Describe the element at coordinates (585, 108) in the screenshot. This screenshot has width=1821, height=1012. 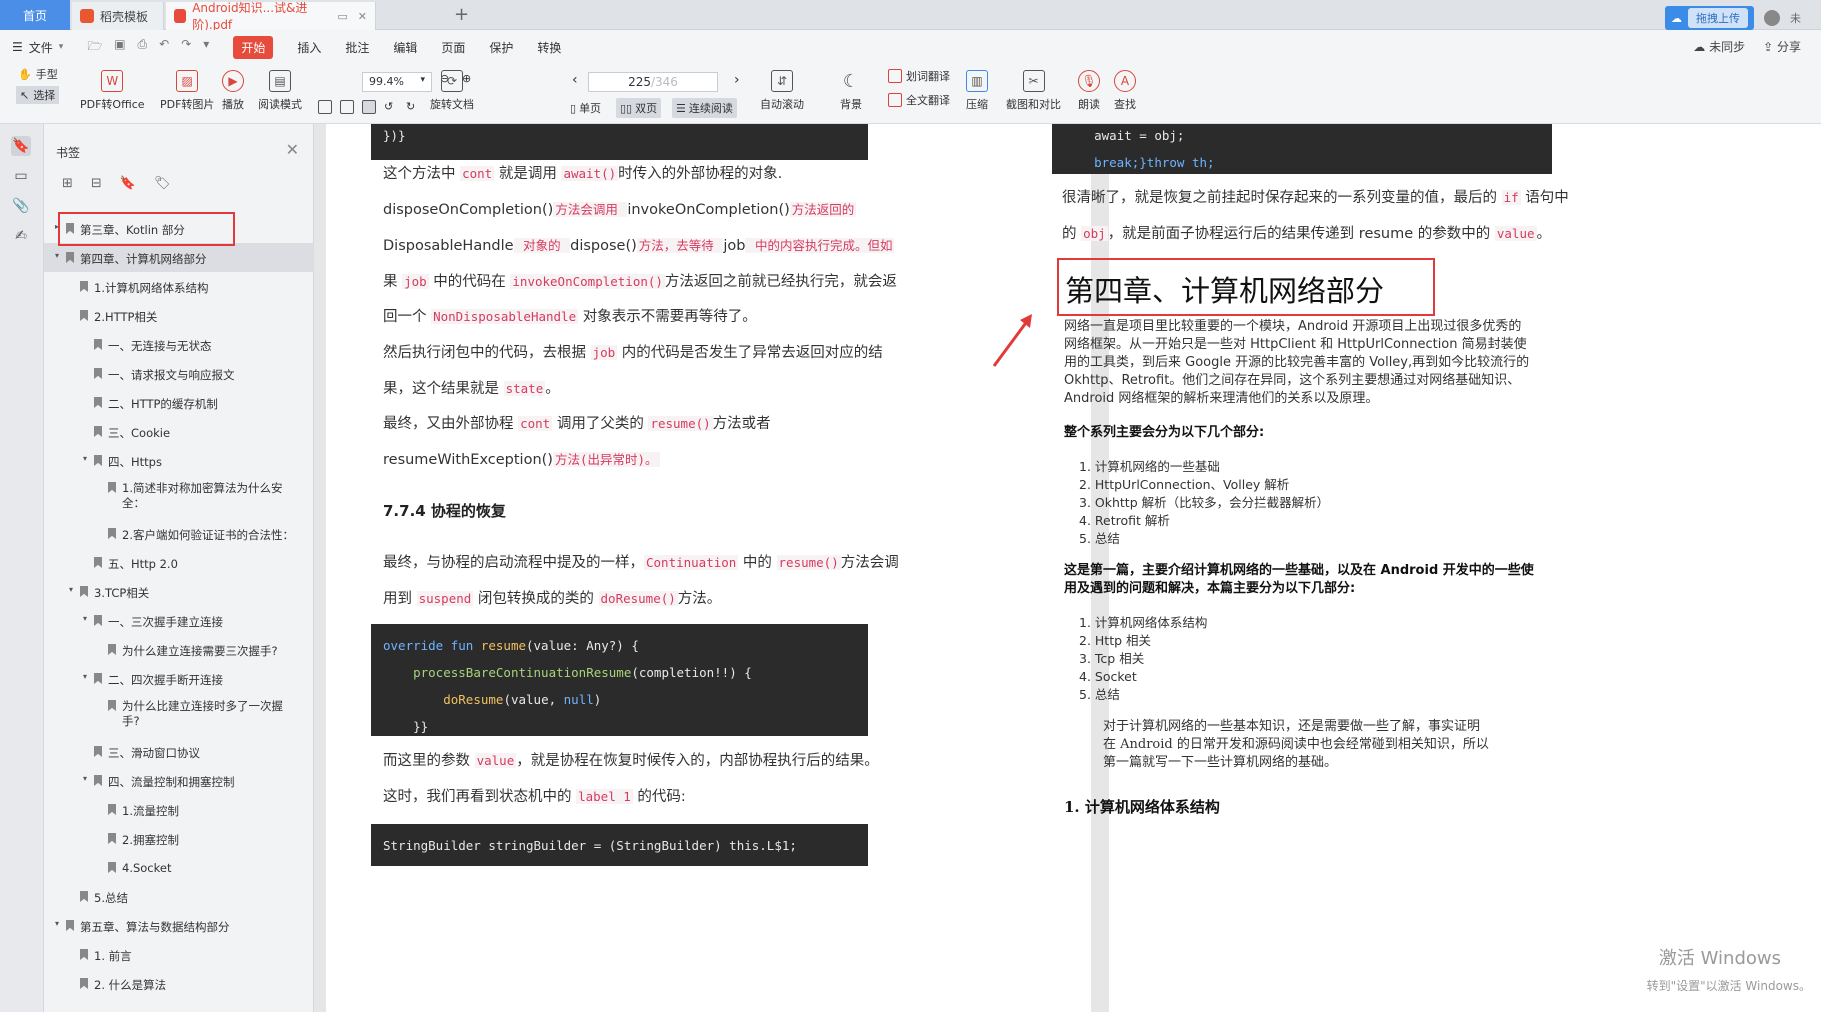
I see `single-page-button: ▯ 单页` at that location.